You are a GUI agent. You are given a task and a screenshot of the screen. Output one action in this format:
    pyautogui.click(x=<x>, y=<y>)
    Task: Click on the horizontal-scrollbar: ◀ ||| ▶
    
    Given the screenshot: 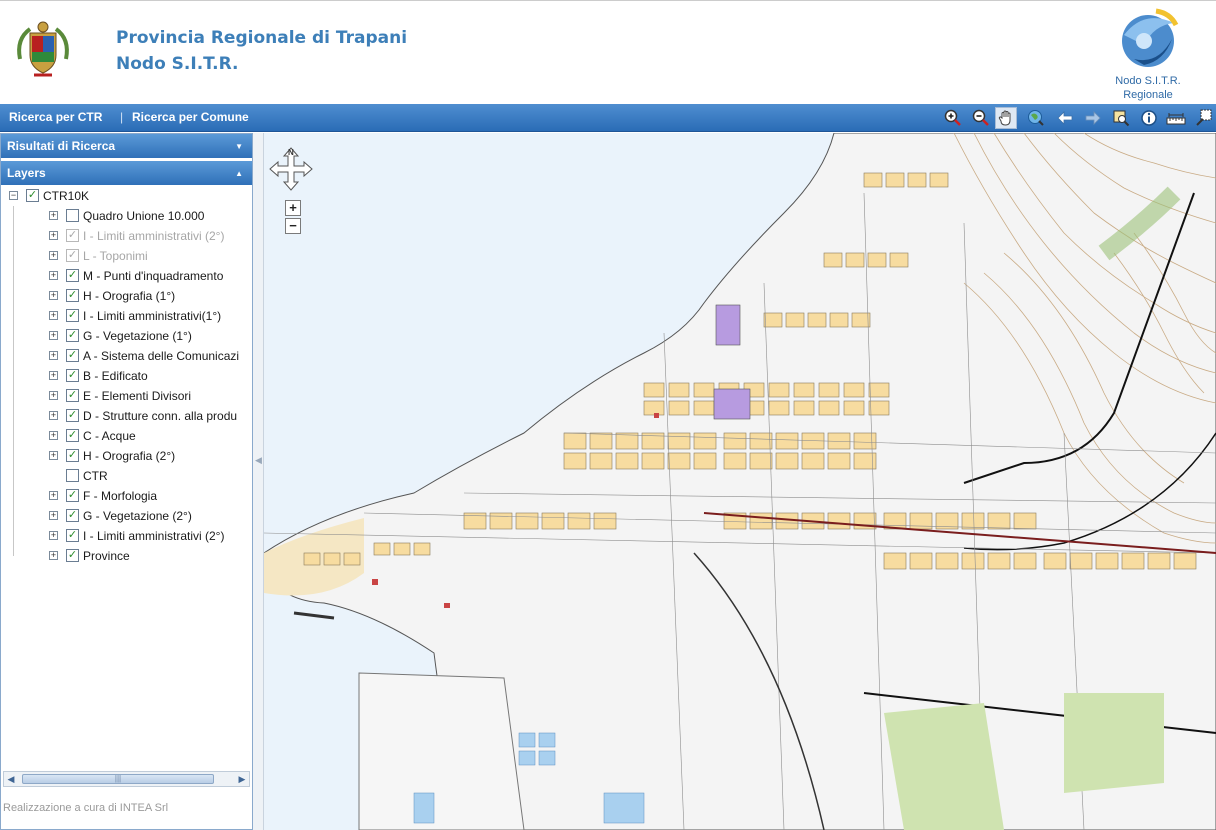 What is the action you would take?
    pyautogui.click(x=126, y=779)
    